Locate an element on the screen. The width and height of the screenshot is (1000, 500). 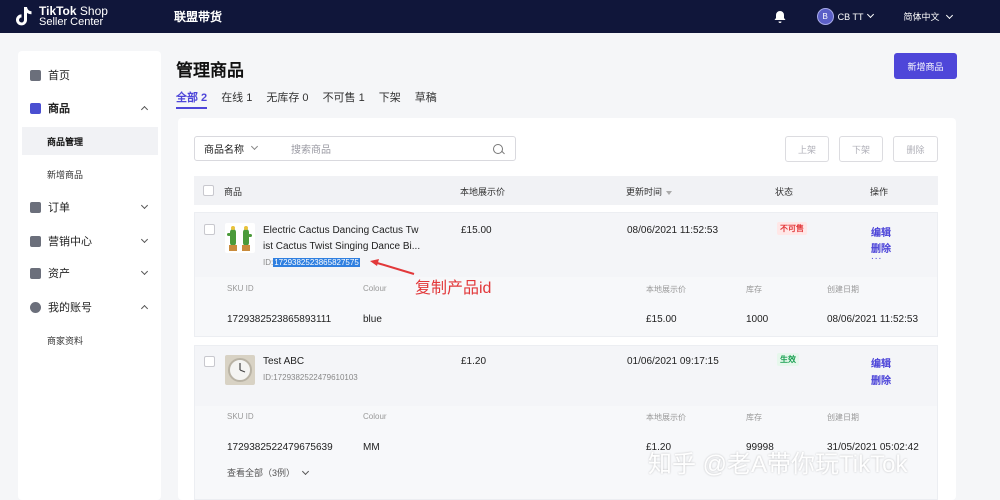
column-updated: 更新时间 is located at coordinates (649, 191).